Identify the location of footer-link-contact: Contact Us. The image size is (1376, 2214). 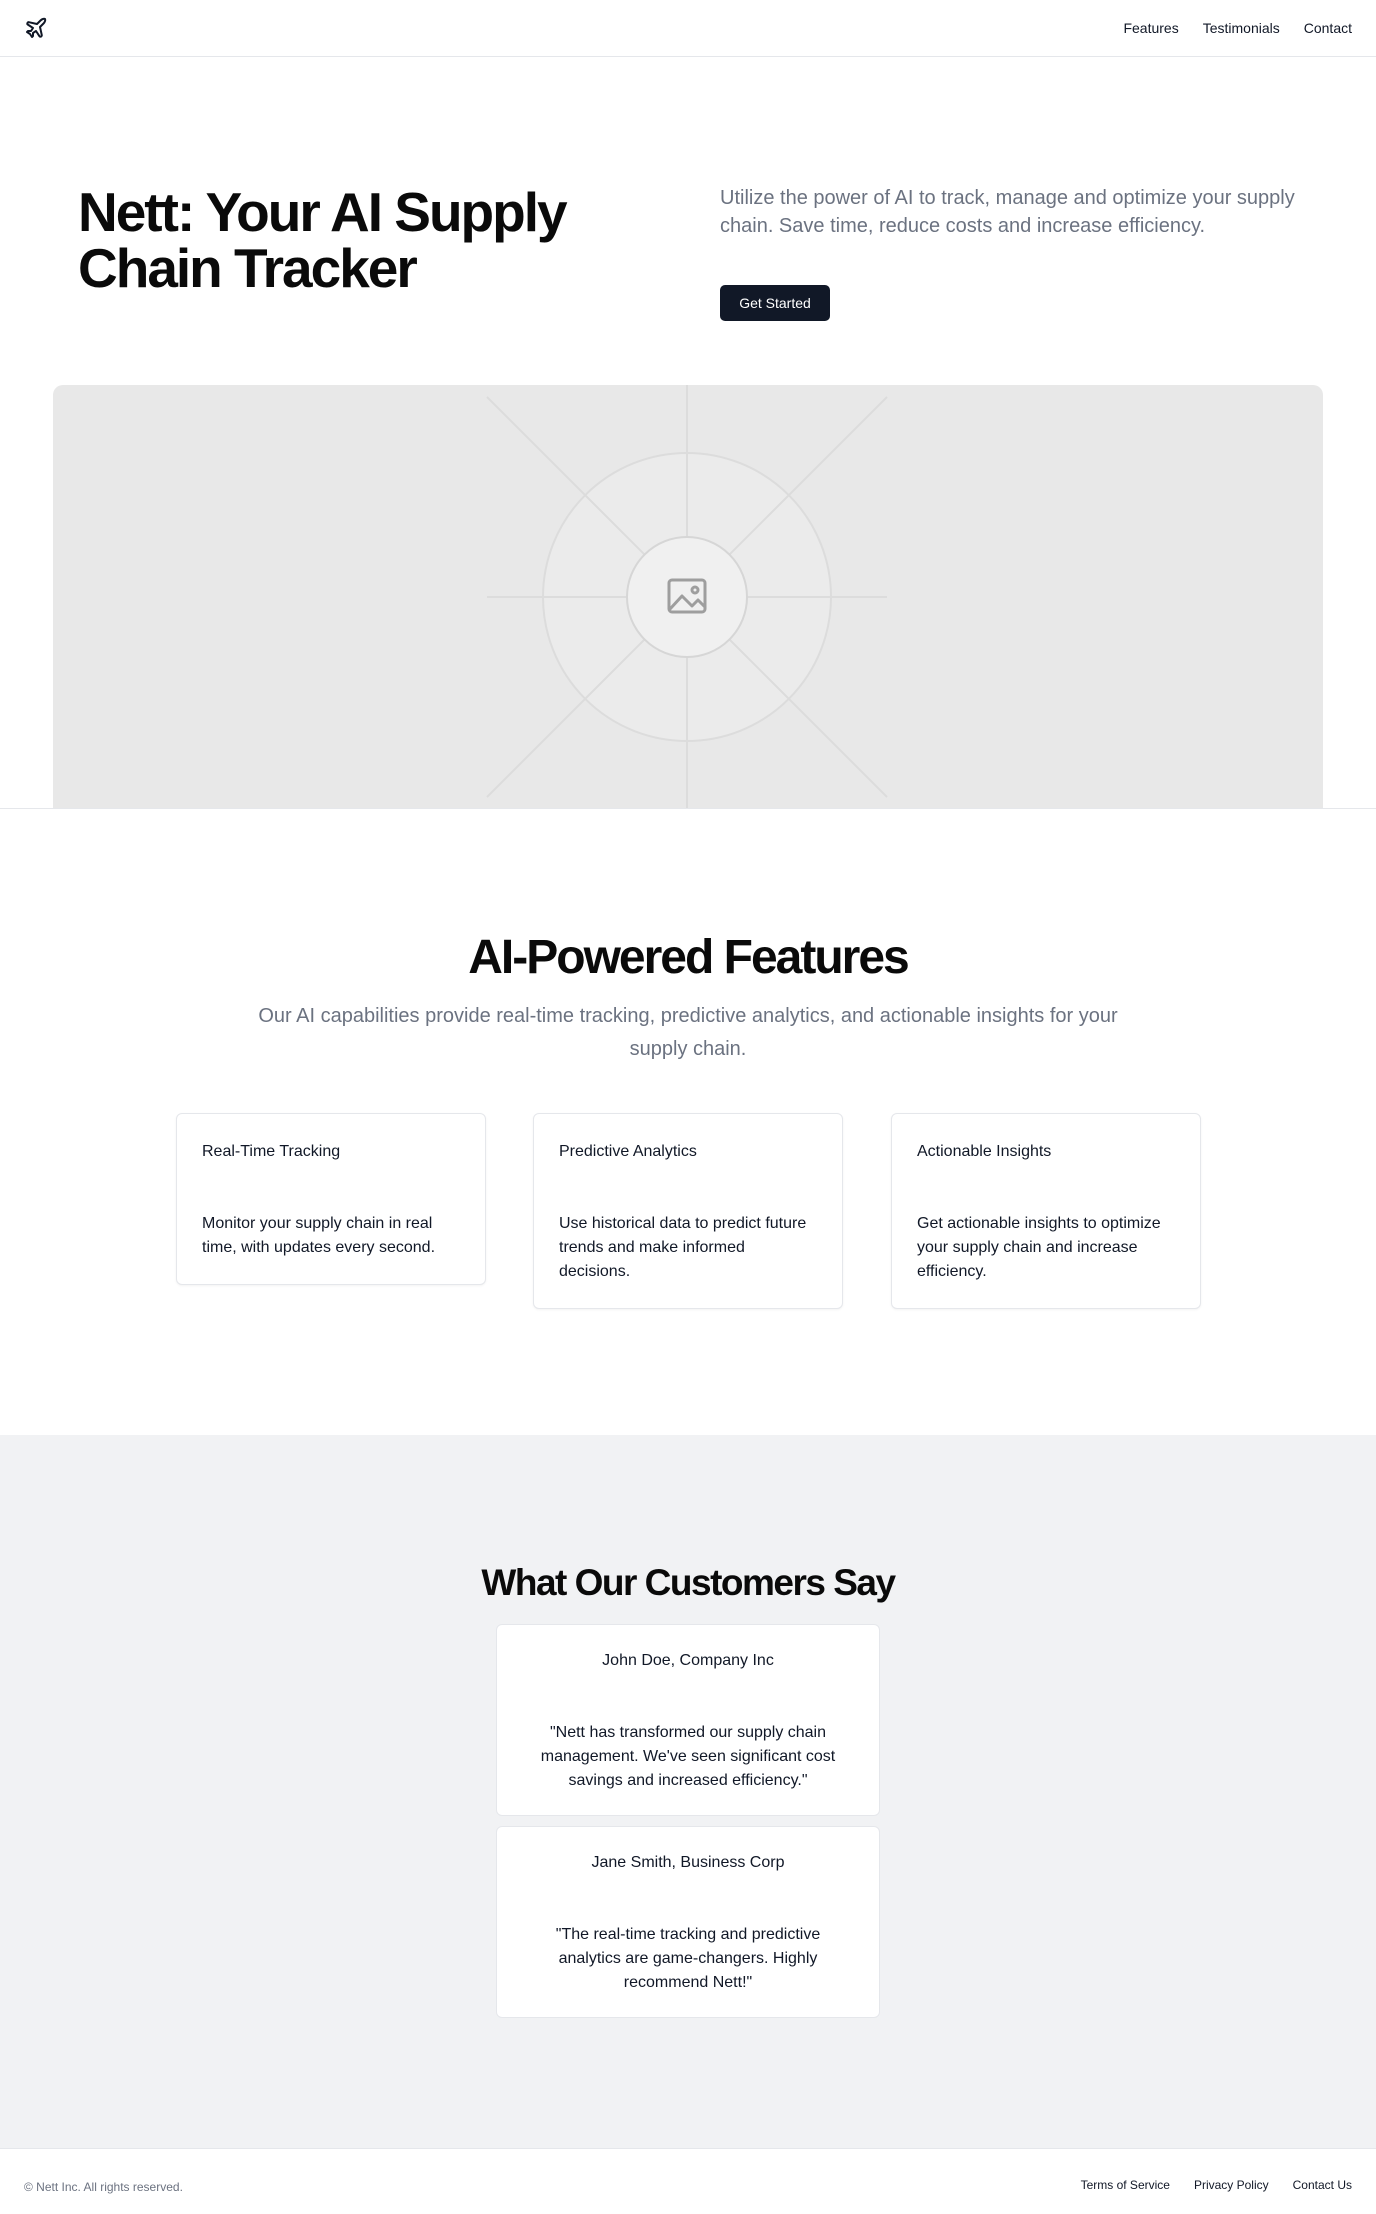
(1322, 2185).